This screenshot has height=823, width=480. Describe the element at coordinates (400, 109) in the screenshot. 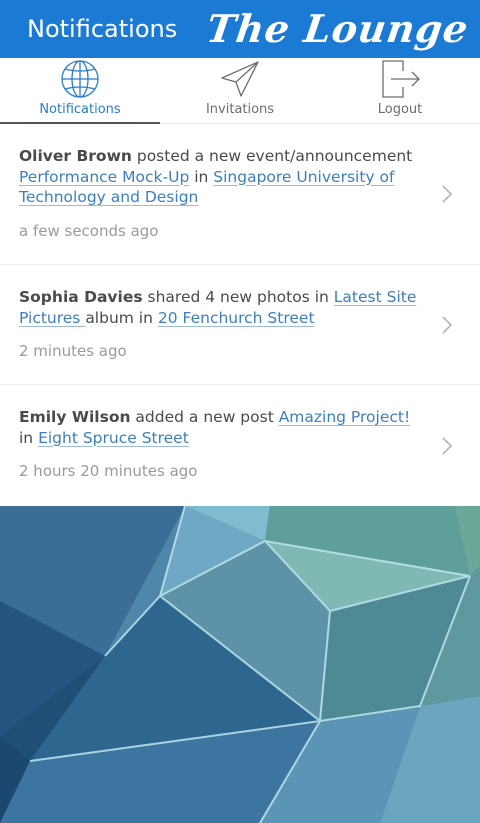

I see `tab-label-logout: Logout` at that location.